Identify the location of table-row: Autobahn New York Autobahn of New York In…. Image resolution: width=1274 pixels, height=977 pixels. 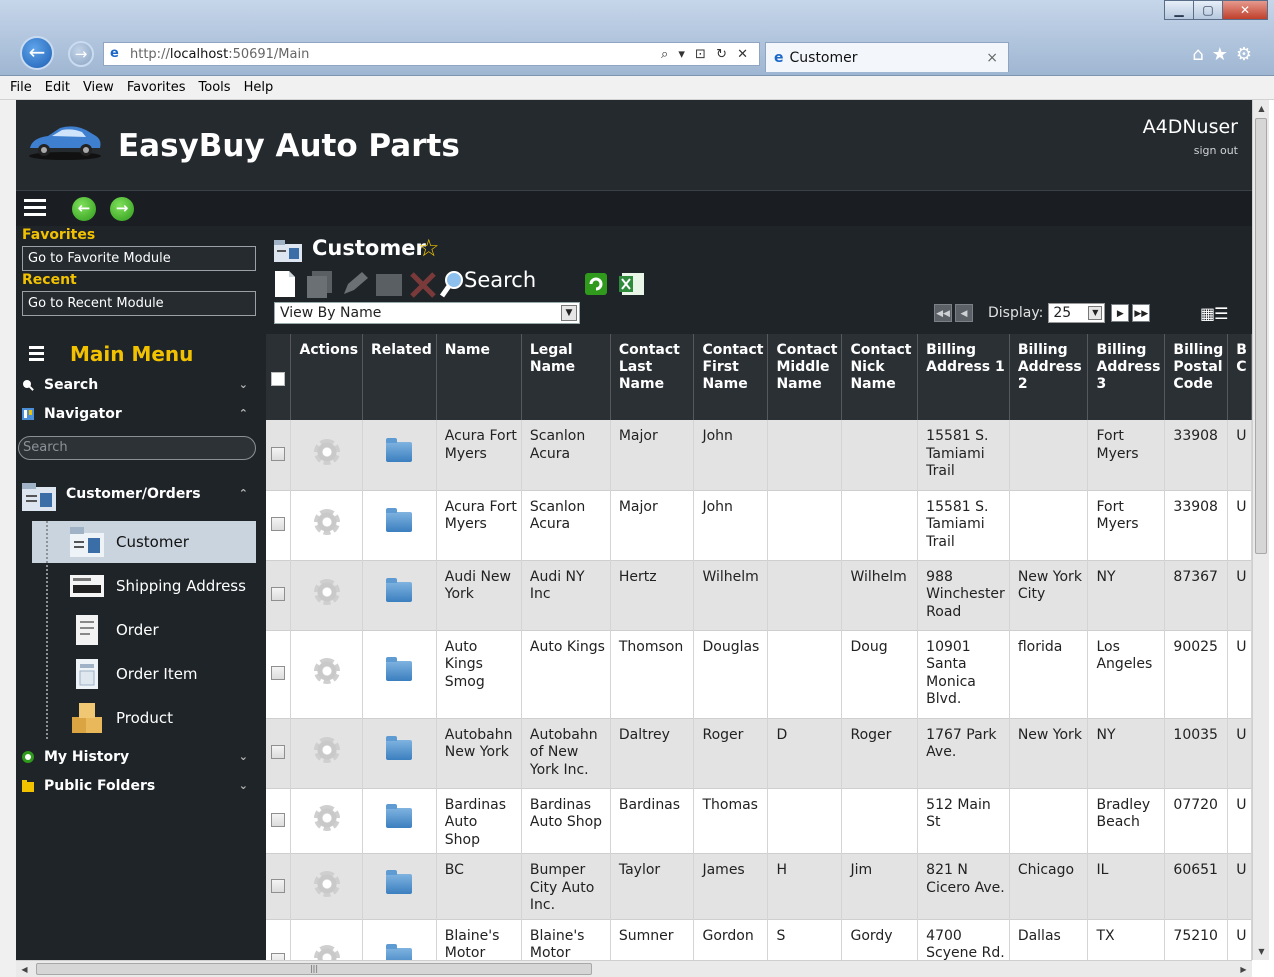
(759, 753).